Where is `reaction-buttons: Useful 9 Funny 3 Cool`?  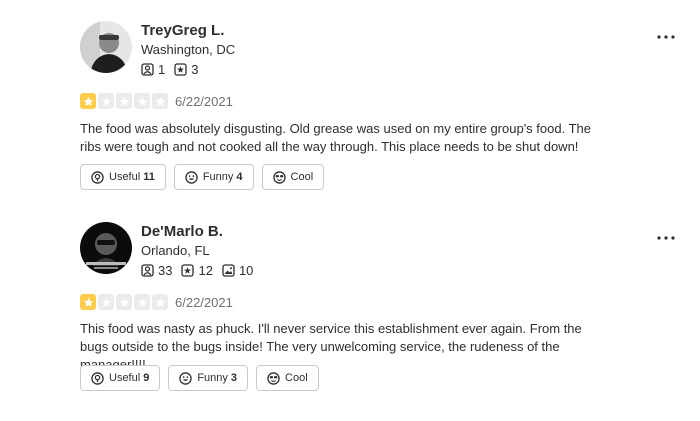
reaction-buttons: Useful 9 Funny 3 Cool is located at coordinates (203, 378).